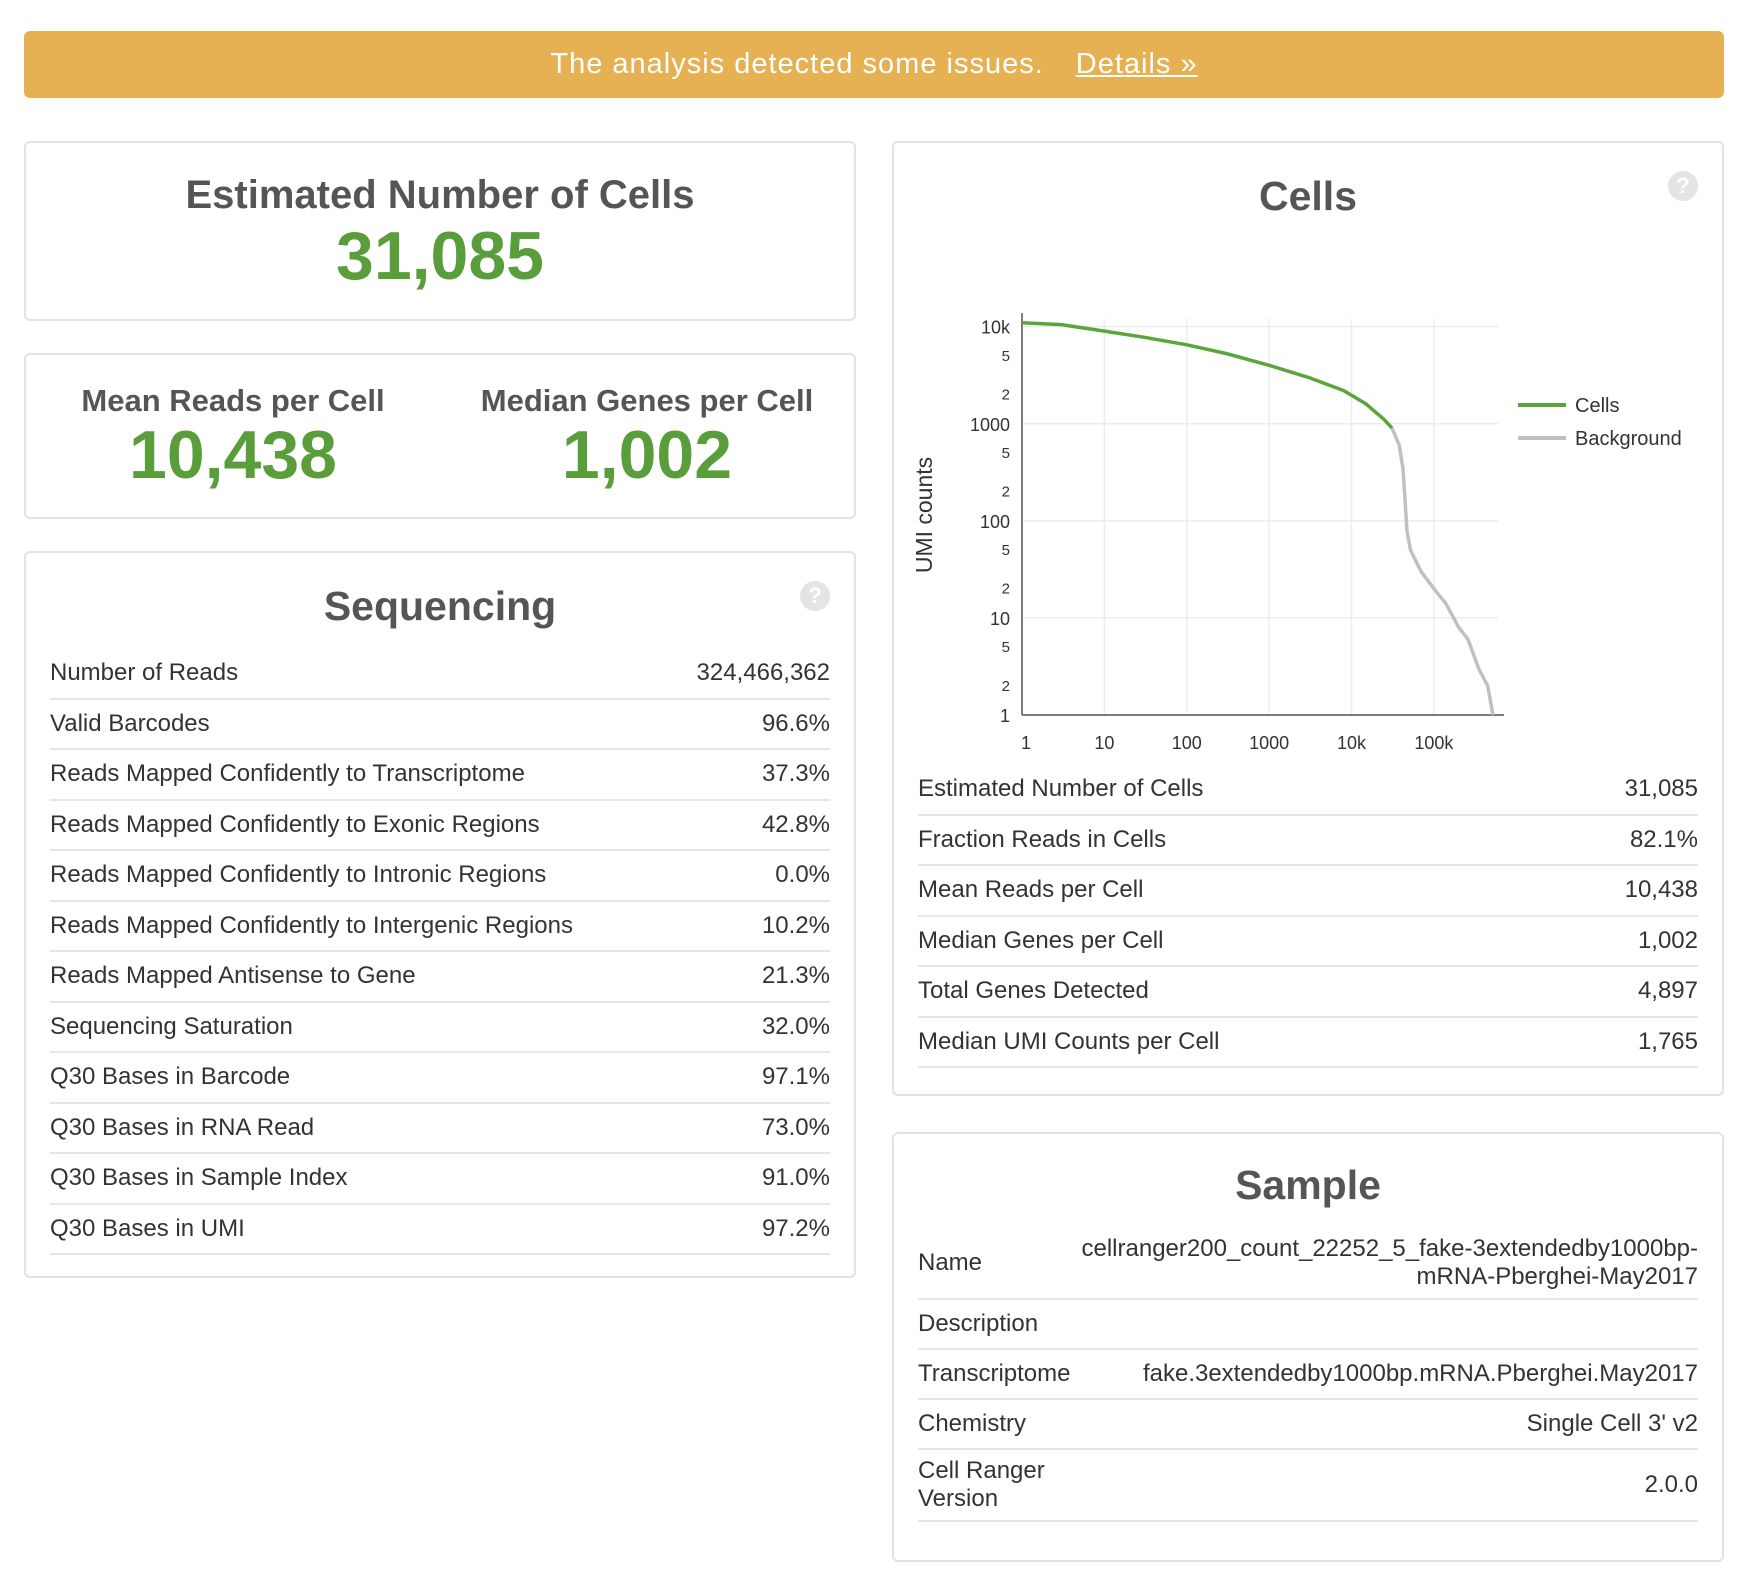 The image size is (1758, 1578). What do you see at coordinates (1667, 991) in the screenshot?
I see `row-value: 4,897` at bounding box center [1667, 991].